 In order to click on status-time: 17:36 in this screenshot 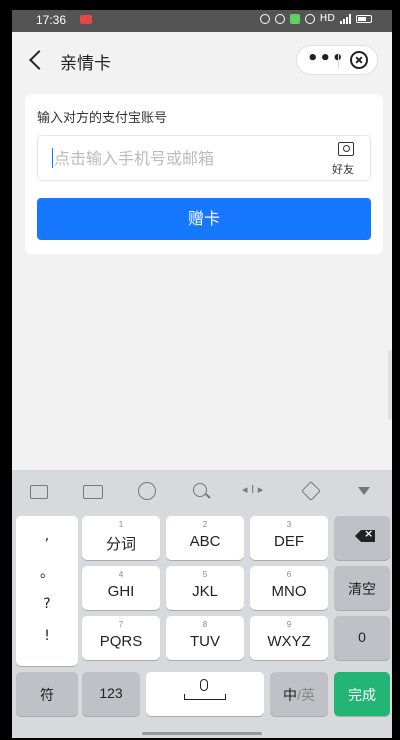, I will do `click(51, 20)`.